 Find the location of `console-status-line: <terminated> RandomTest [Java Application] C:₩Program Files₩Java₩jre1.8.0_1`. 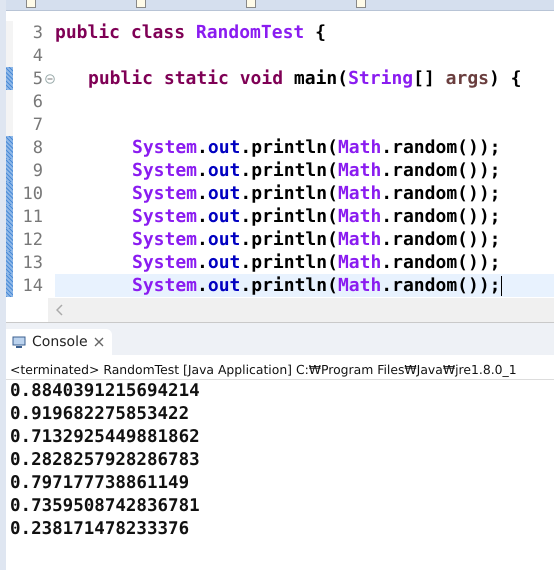

console-status-line: <terminated> RandomTest [Java Application] C:₩Program Files₩Java₩jre1.8.0_1 is located at coordinates (280, 367).